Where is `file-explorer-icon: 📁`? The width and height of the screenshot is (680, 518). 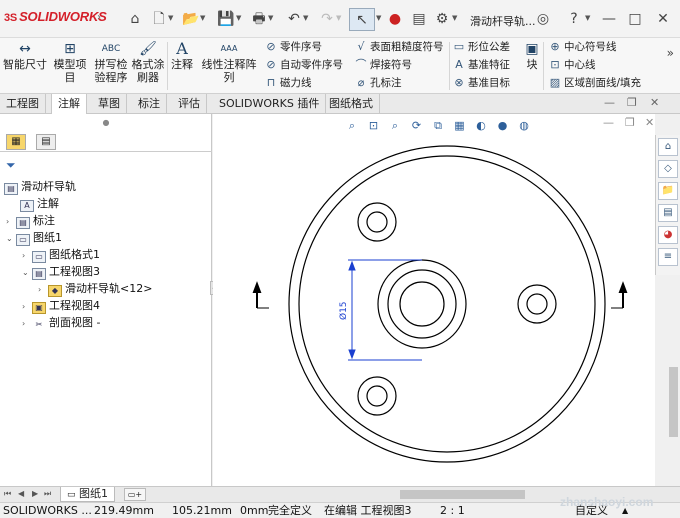
file-explorer-icon: 📁 is located at coordinates (668, 191).